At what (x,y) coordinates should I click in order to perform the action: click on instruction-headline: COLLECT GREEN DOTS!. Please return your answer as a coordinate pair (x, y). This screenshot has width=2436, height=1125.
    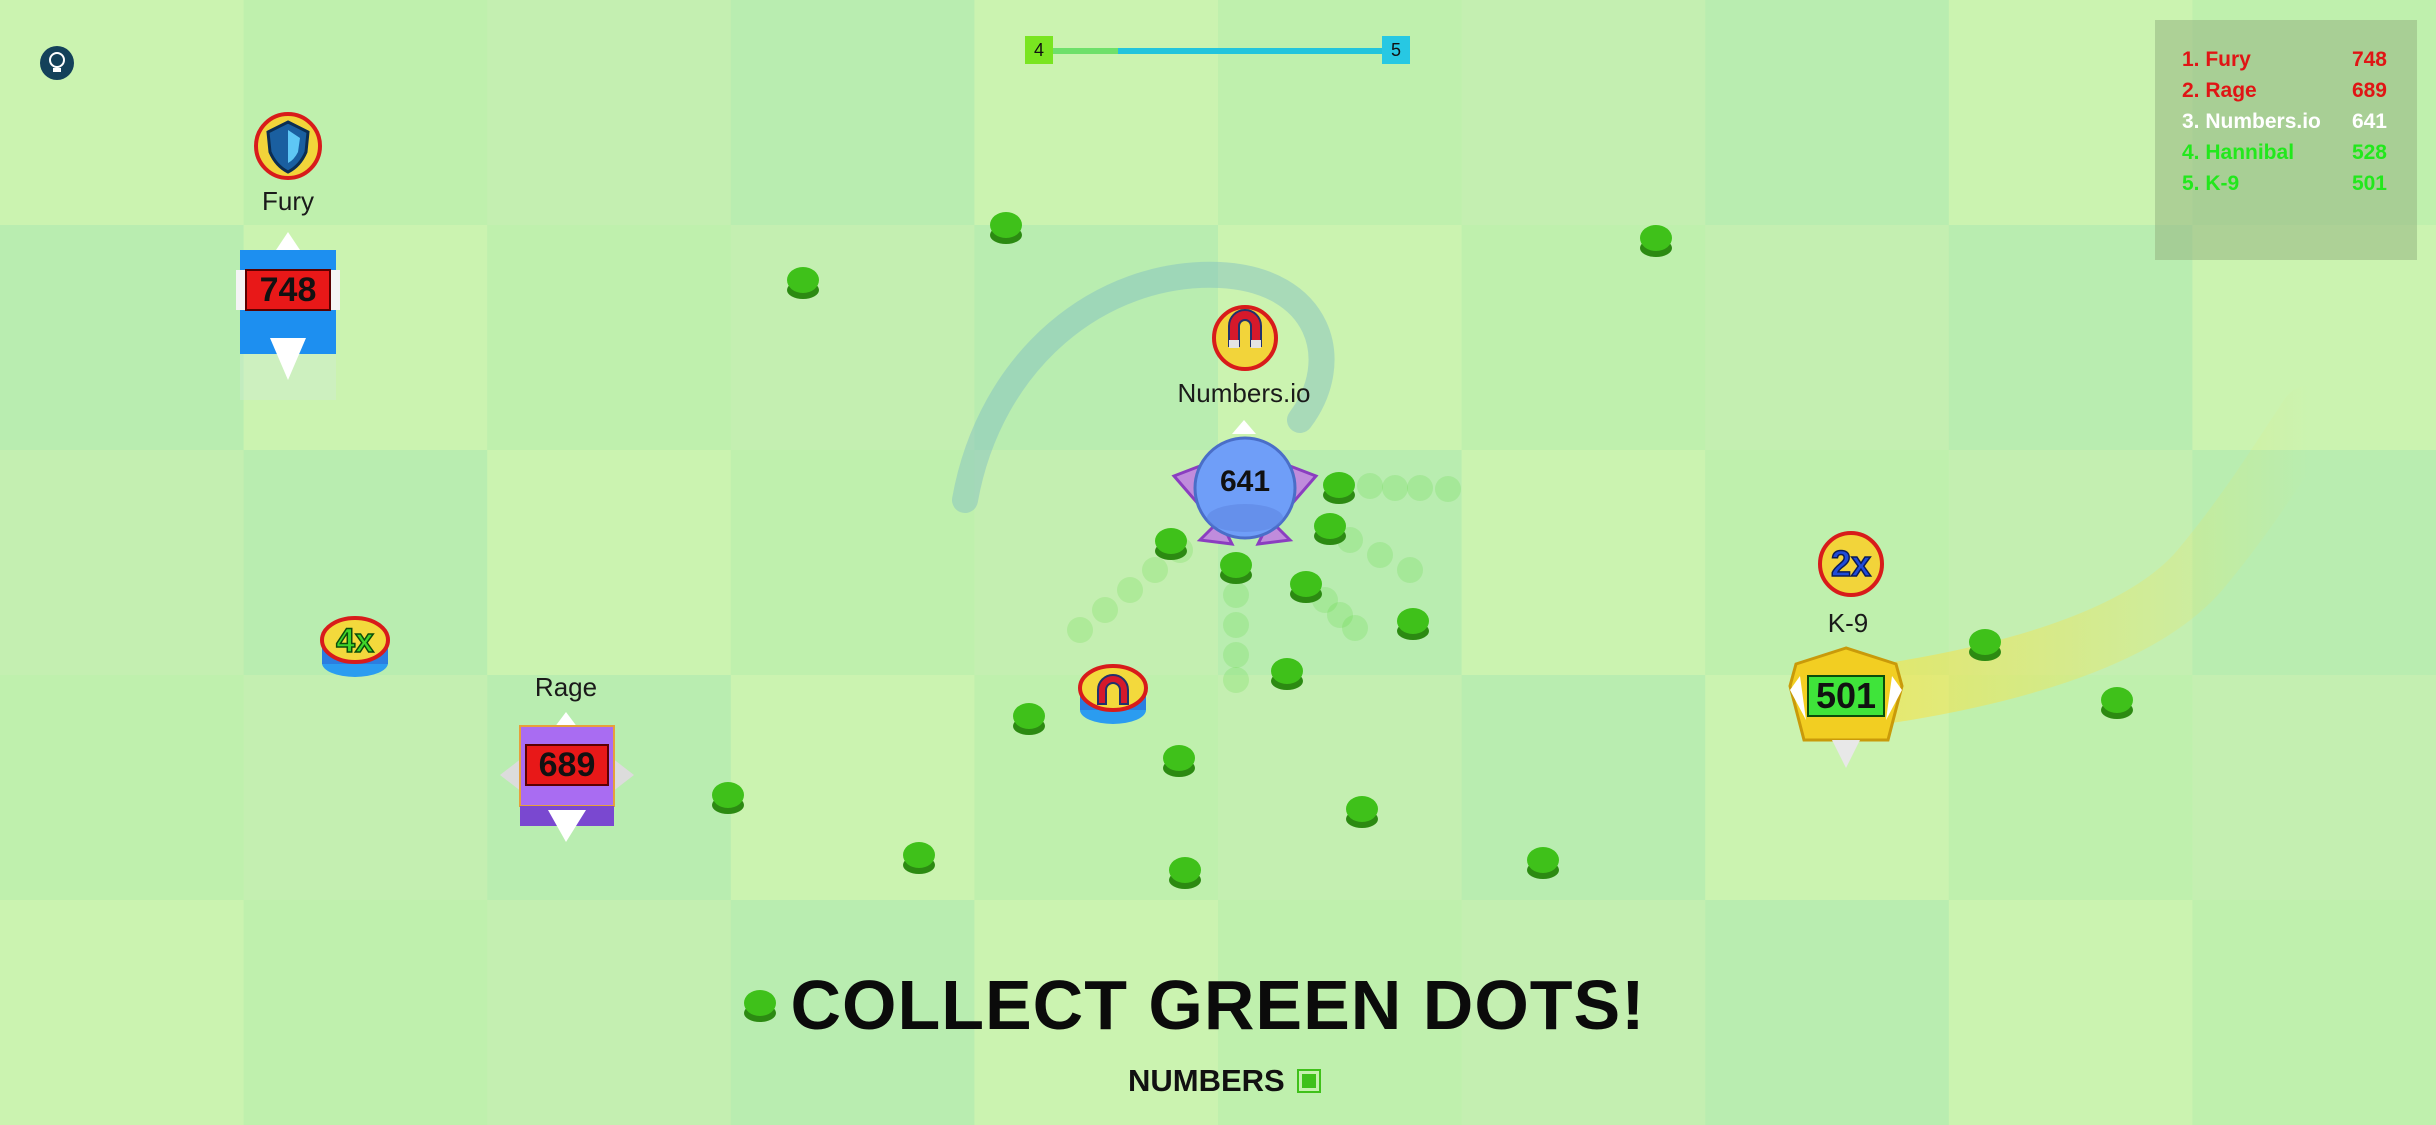
    Looking at the image, I should click on (1218, 1005).